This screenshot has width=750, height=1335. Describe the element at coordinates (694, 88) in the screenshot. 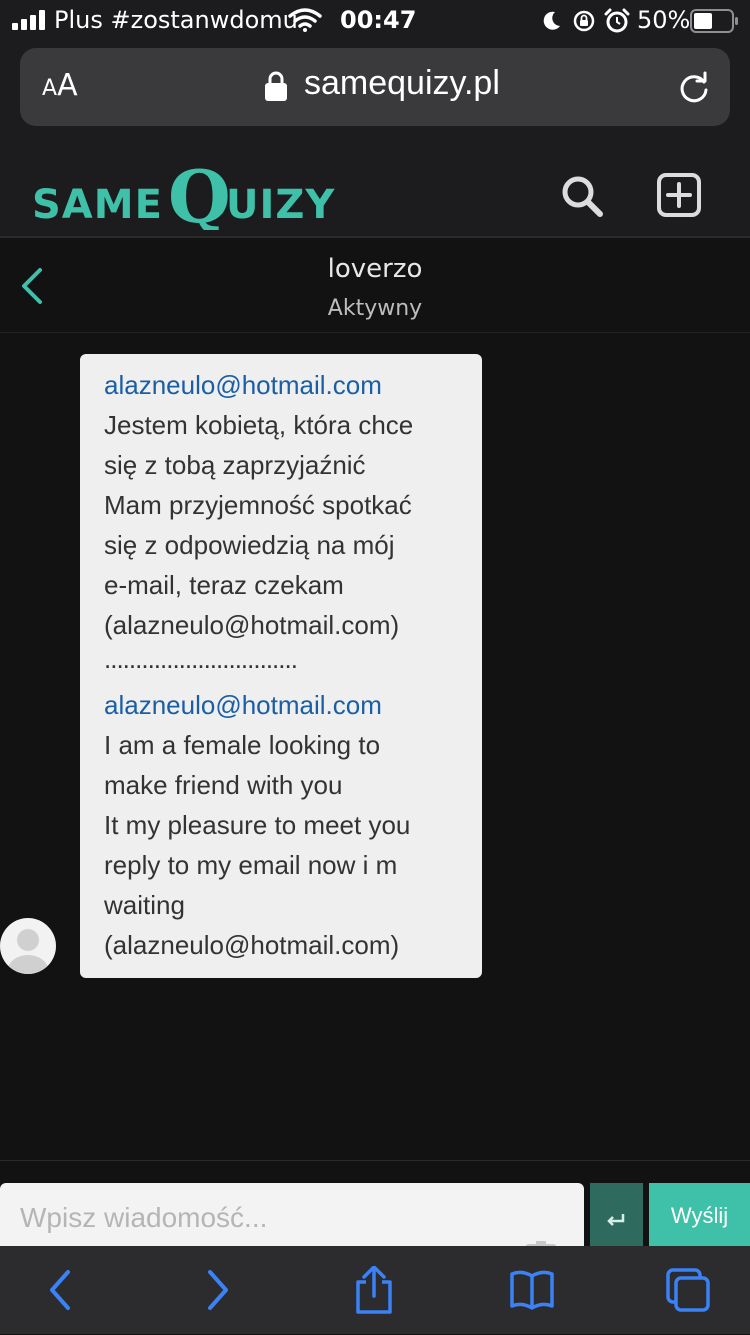

I see `reload-icon` at that location.